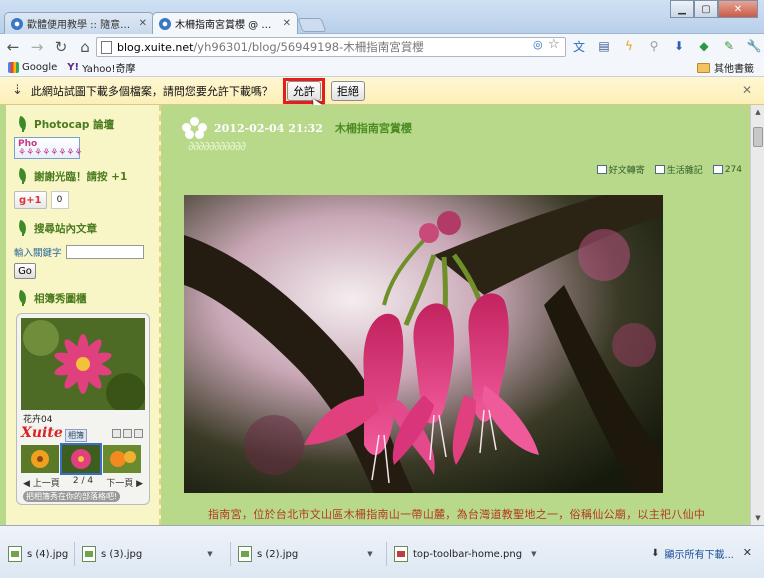  Describe the element at coordinates (382, 68) in the screenshot. I see `bookmarks-bar: Google Y! Yahoo!奇摩 其他書籤` at that location.